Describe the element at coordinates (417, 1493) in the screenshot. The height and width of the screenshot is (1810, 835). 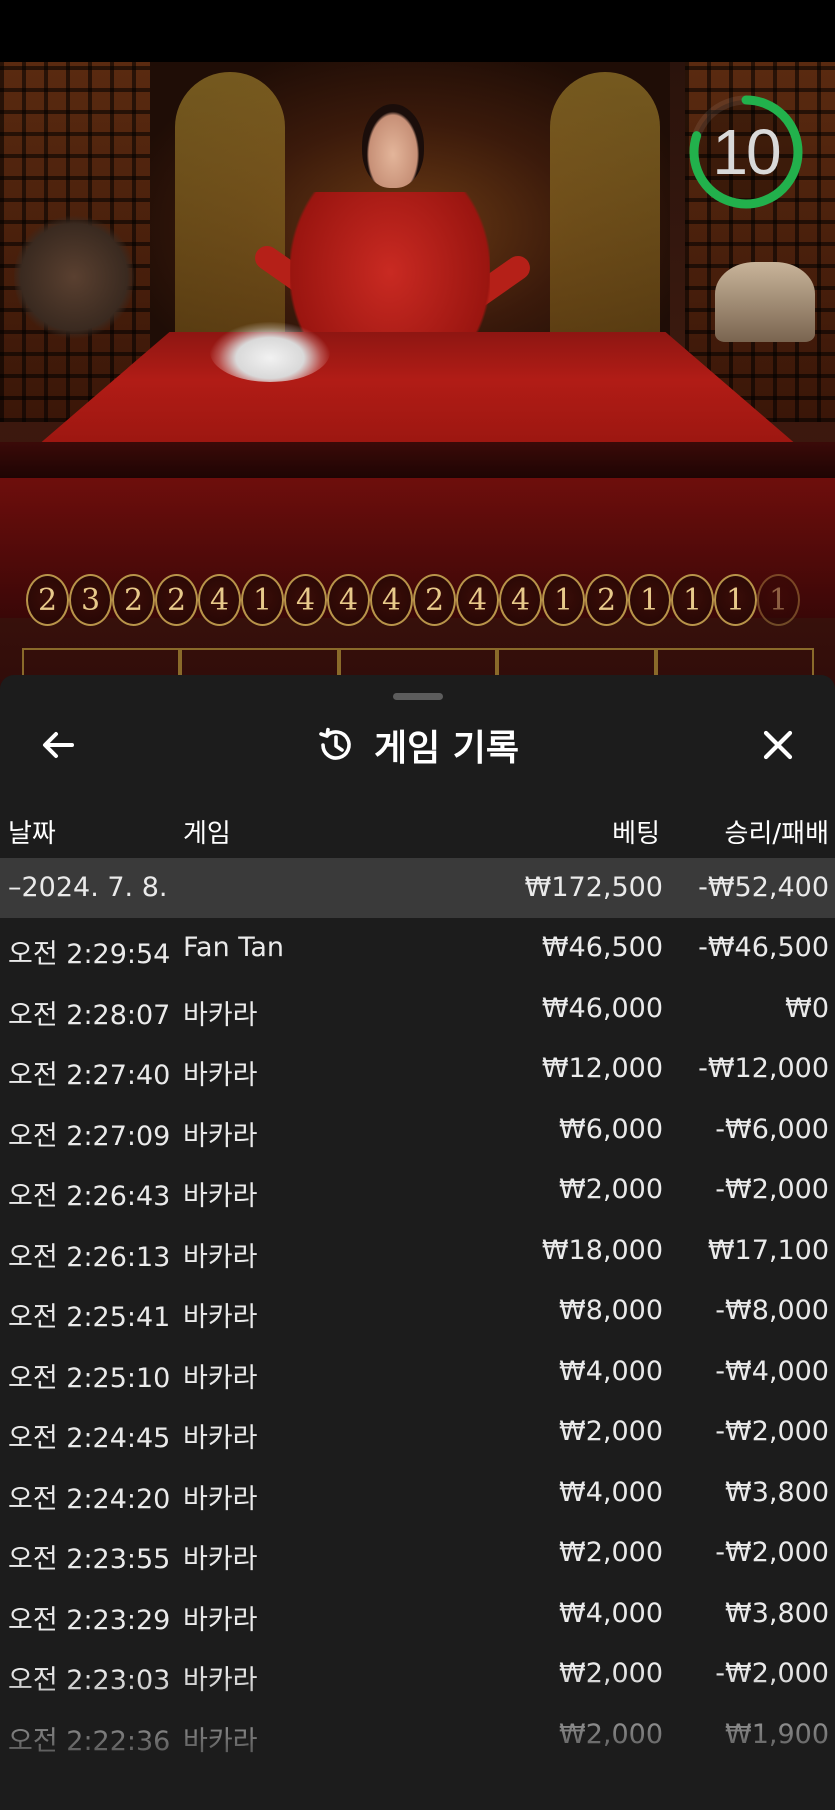
I see `history-row: 오전 2:24:20 바카라 ₩4,000 ₩3,800` at that location.